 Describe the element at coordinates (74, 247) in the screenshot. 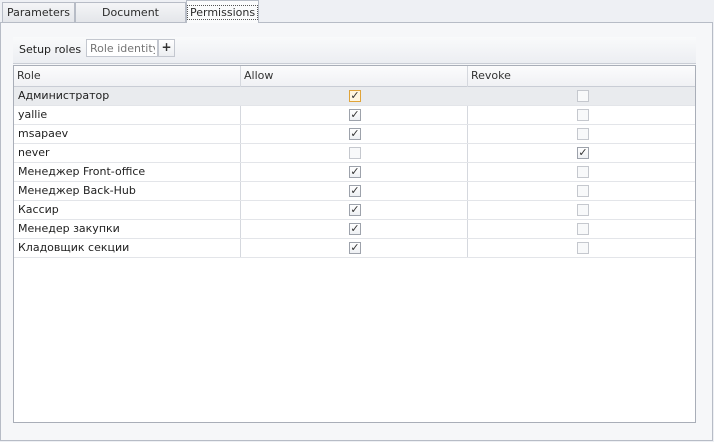

I see `role-cell: Кладовщик секции` at that location.